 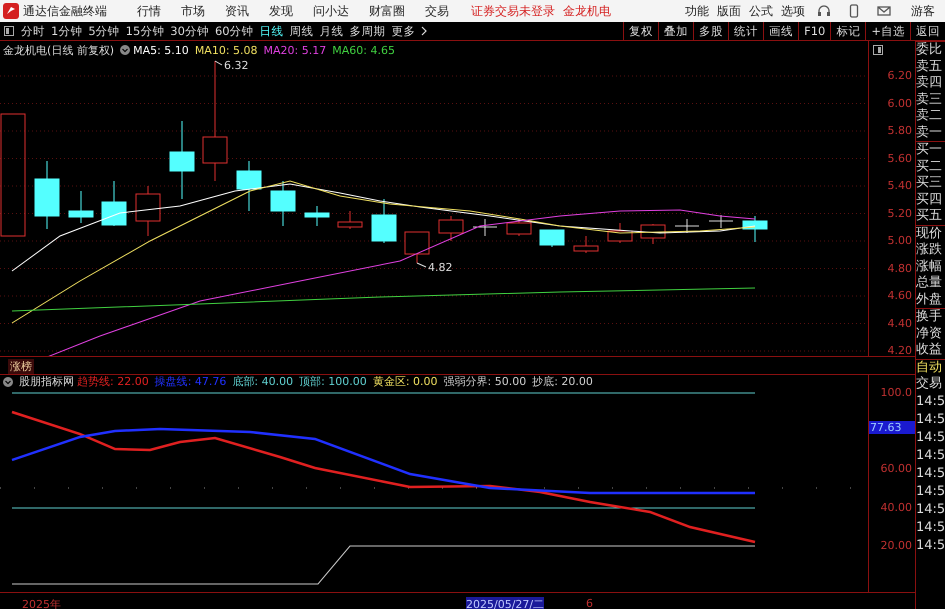 What do you see at coordinates (440, 267) in the screenshot?
I see `low-price-label: 4.82` at bounding box center [440, 267].